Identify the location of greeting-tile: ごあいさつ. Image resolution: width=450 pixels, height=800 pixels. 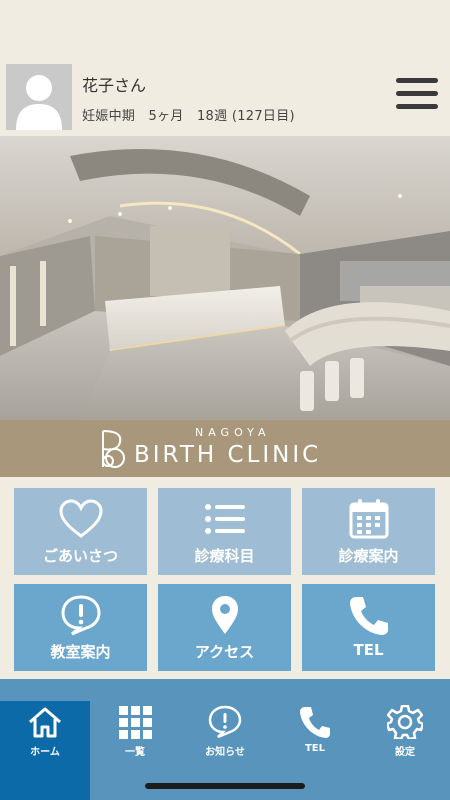
(80, 531).